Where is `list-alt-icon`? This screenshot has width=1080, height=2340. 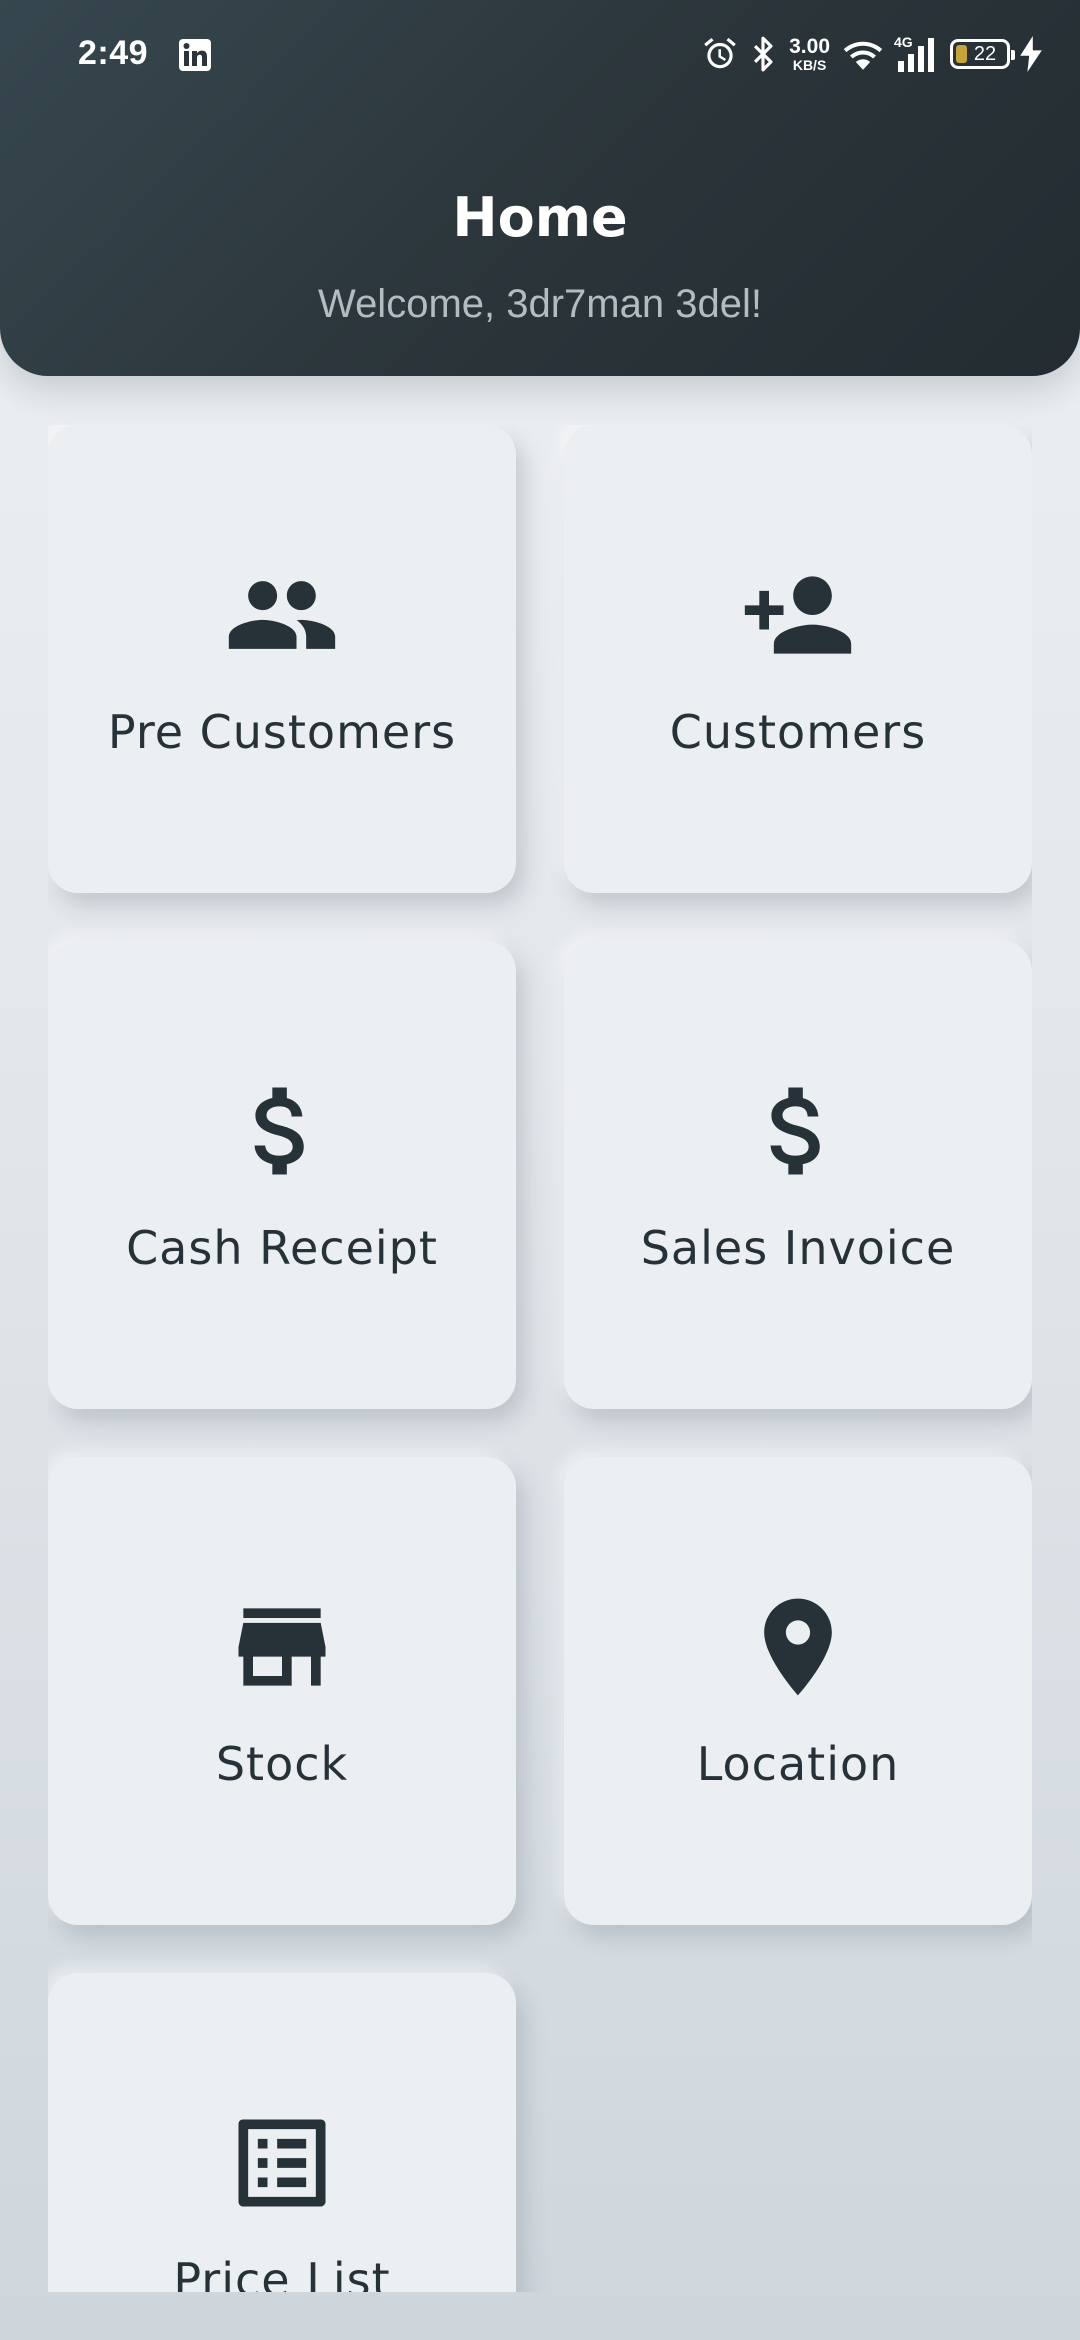 list-alt-icon is located at coordinates (282, 2163).